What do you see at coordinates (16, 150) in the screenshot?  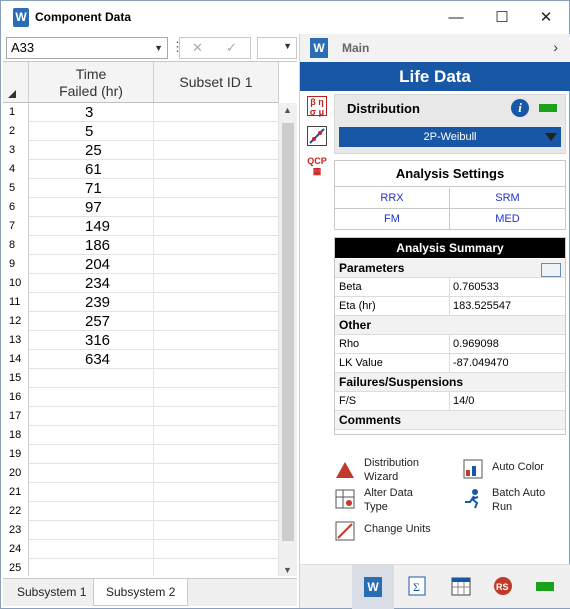 I see `row-number: 3` at bounding box center [16, 150].